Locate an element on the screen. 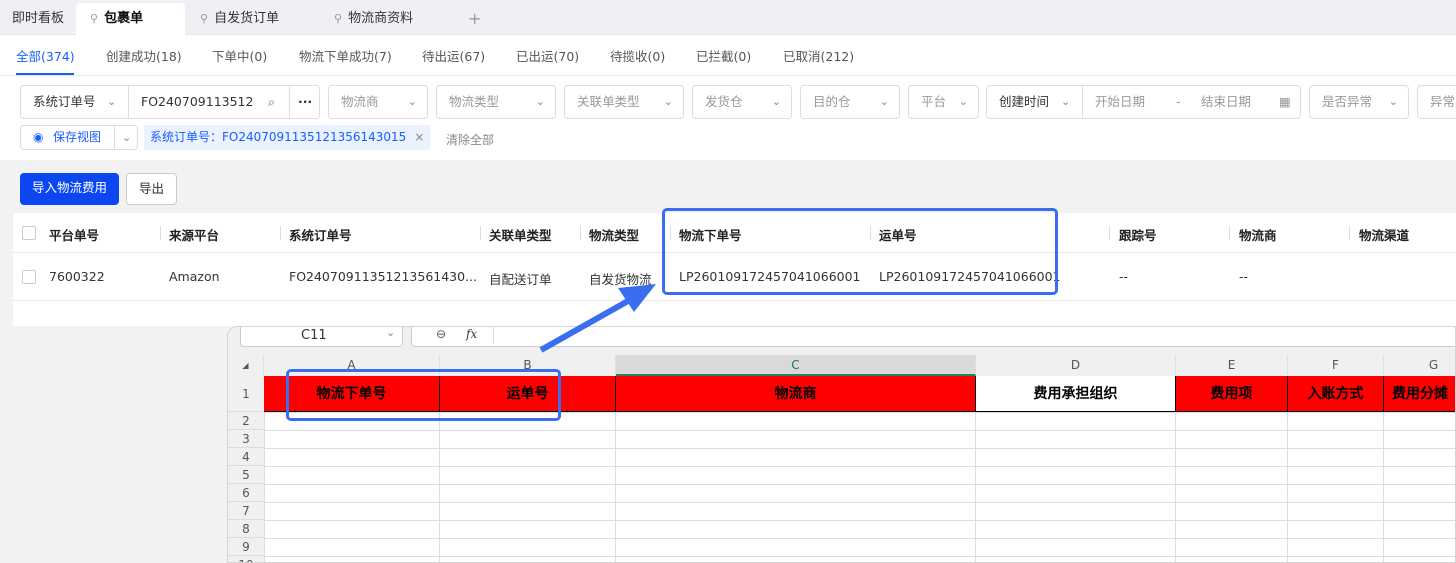 Image resolution: width=1456 pixels, height=563 pixels. arrow-shaft is located at coordinates (584, 325).